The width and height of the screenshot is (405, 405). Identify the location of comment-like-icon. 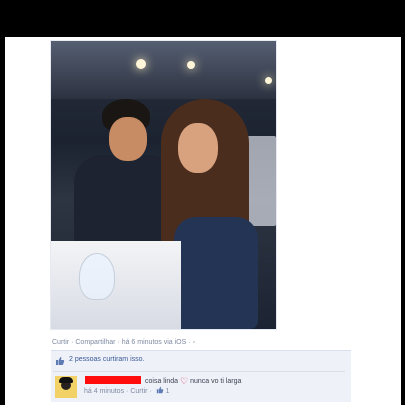
(160, 390).